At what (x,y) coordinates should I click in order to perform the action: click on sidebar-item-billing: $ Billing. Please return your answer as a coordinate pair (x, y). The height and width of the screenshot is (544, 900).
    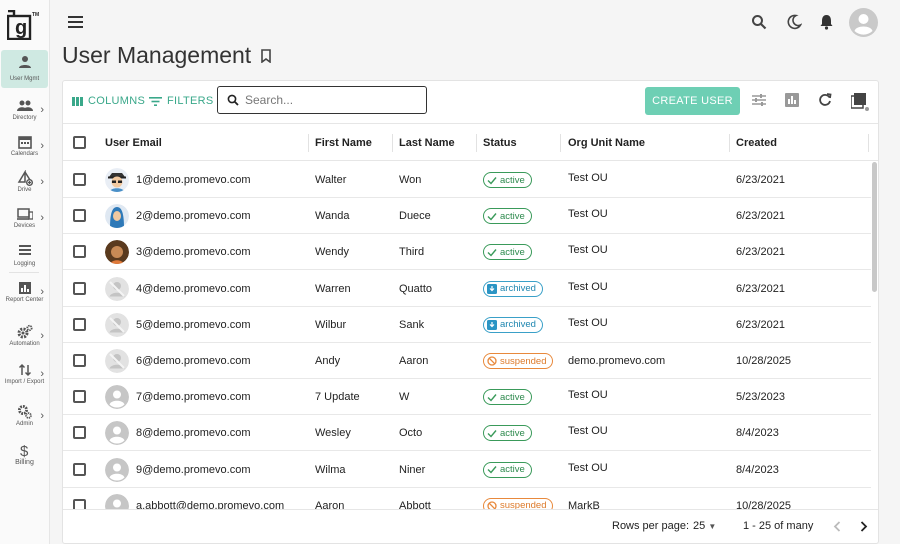
    Looking at the image, I should click on (24, 457).